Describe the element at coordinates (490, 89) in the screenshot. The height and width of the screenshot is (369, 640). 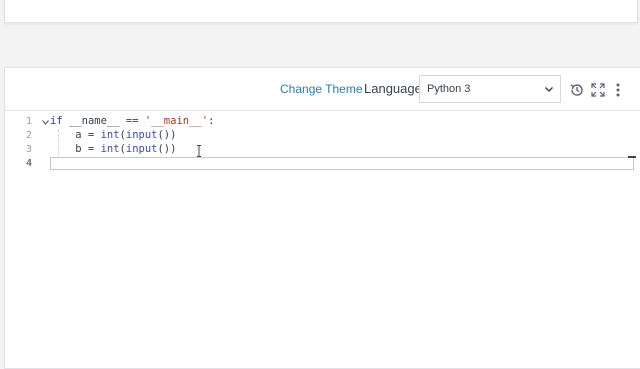
I see `language-select: Python 3` at that location.